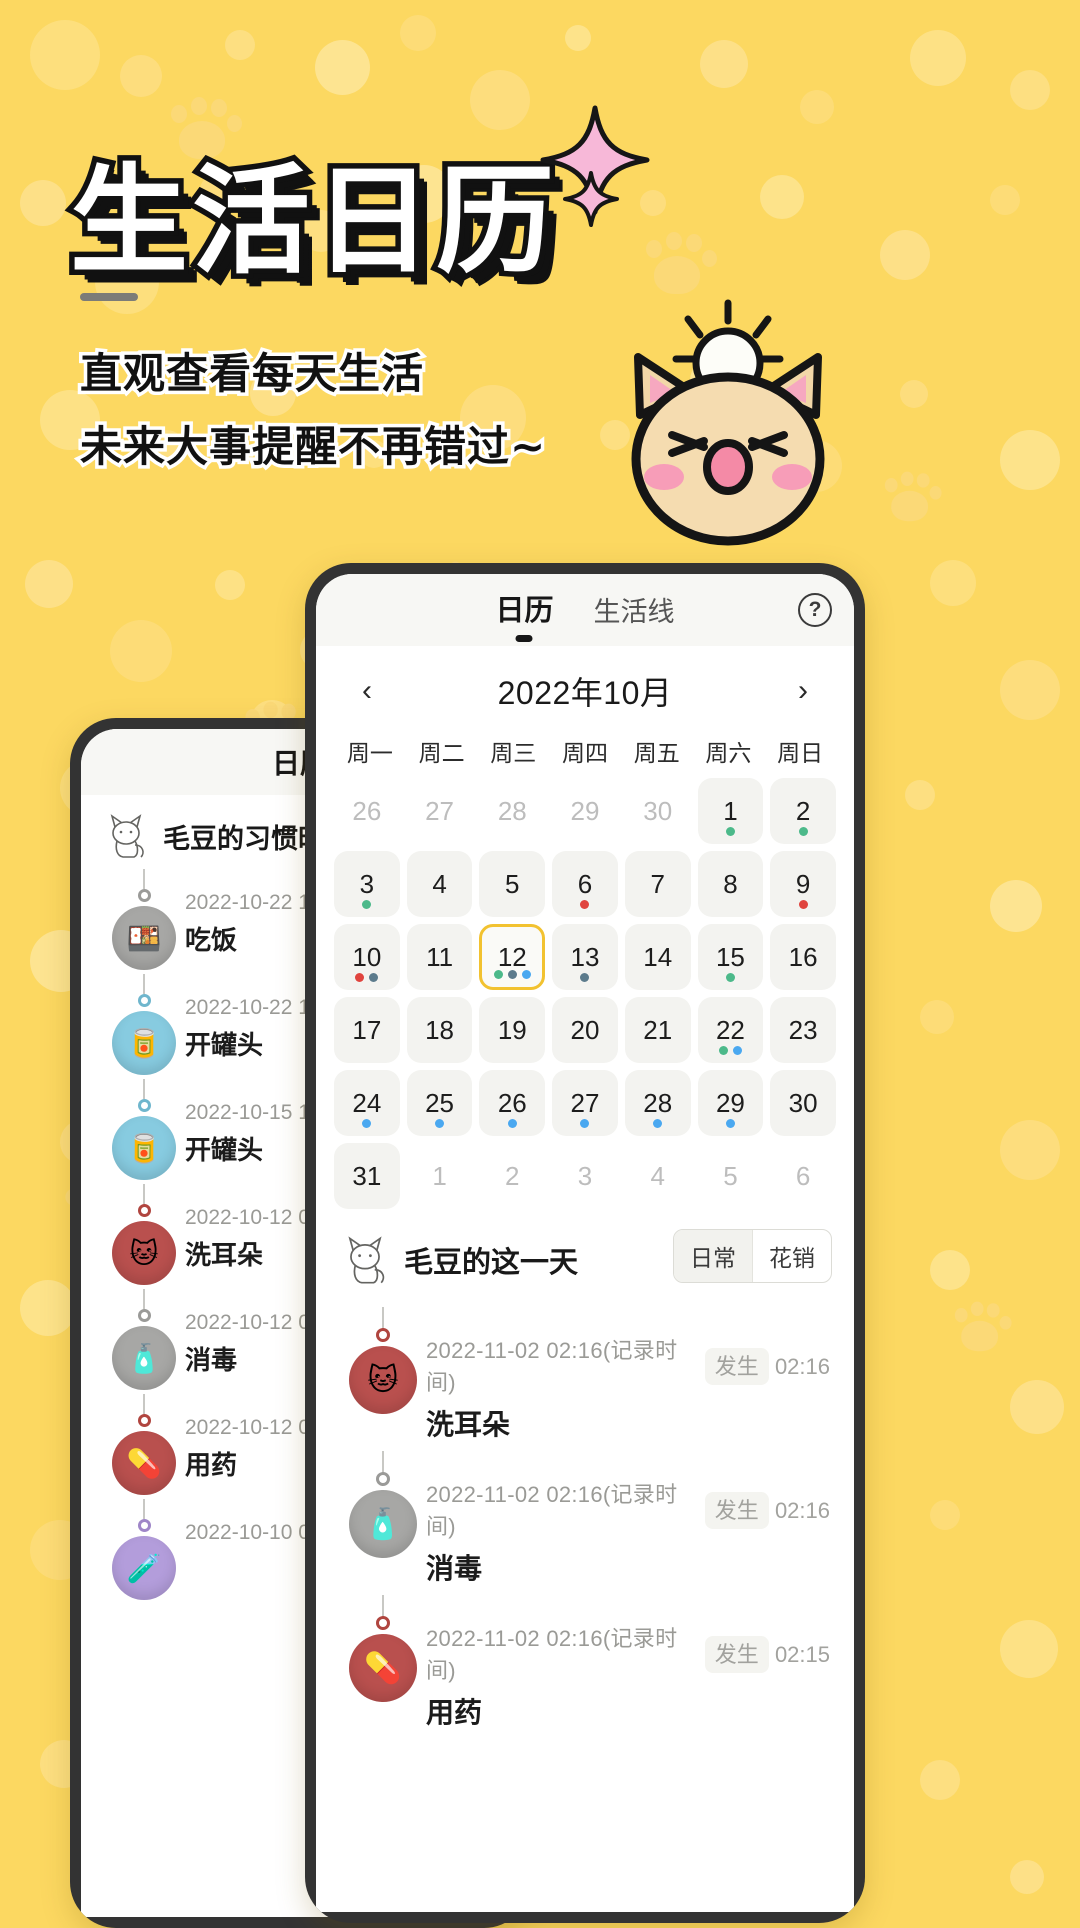 This screenshot has height=1928, width=1080. Describe the element at coordinates (367, 1176) in the screenshot. I see `calendar-day-31: 31` at that location.